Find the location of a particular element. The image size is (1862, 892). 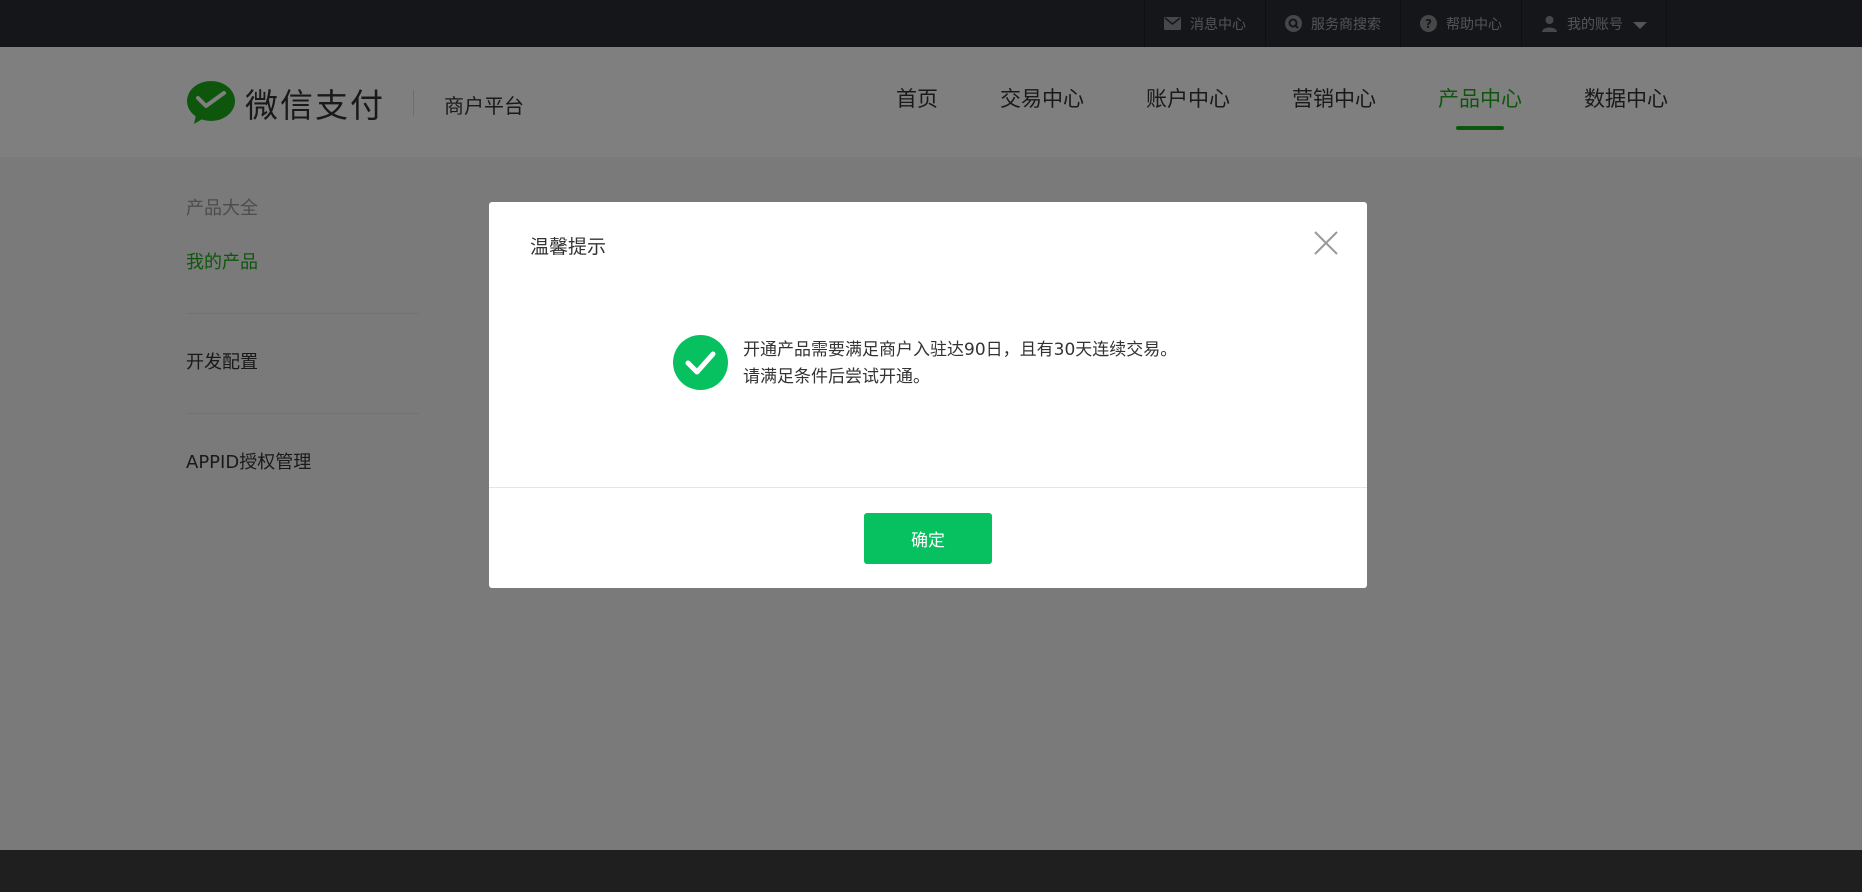

dialog-message: 开通产品需要满足商户入驻达90日，且有30天连续交易。 请满足条件后尝试开通。 is located at coordinates (960, 364).